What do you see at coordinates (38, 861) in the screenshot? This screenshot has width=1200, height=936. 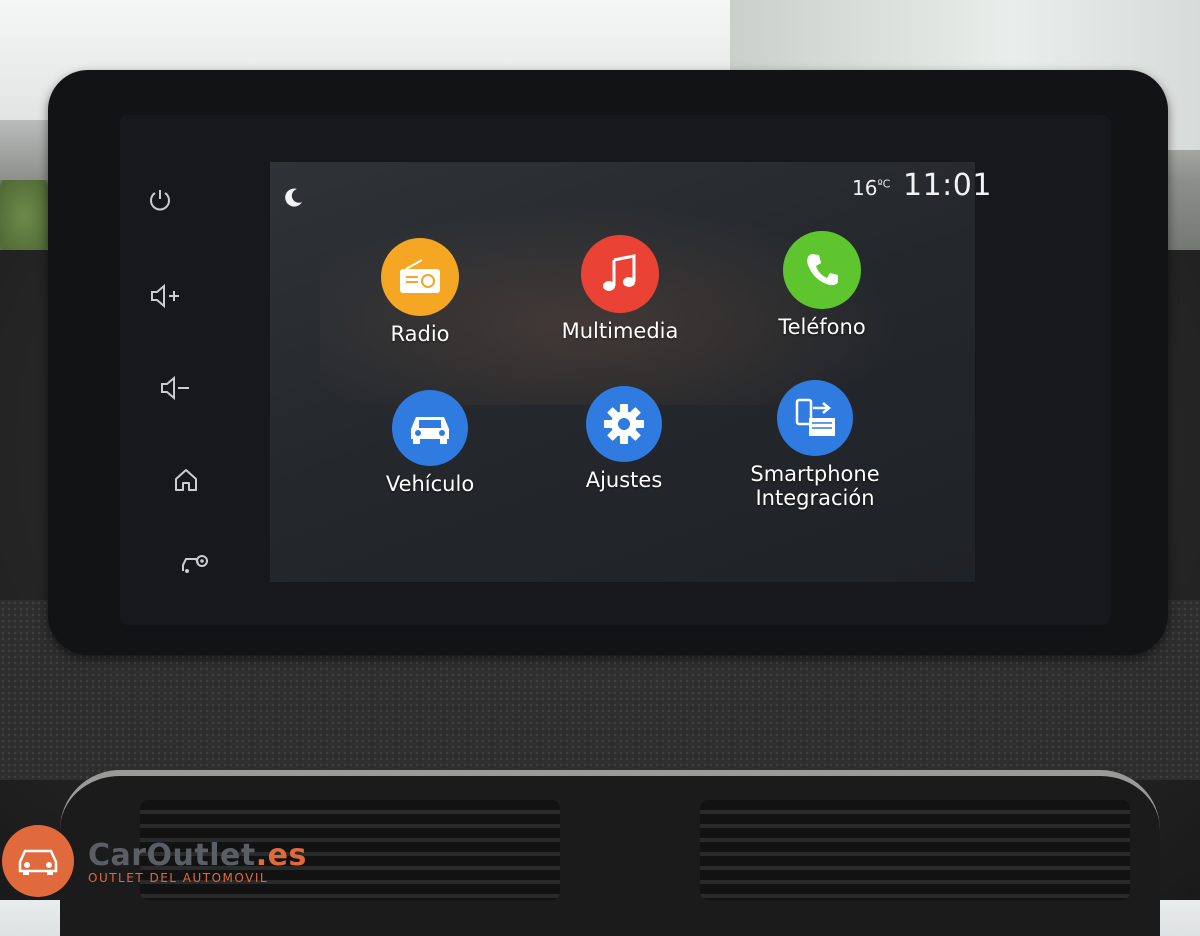 I see `car-logo-icon` at bounding box center [38, 861].